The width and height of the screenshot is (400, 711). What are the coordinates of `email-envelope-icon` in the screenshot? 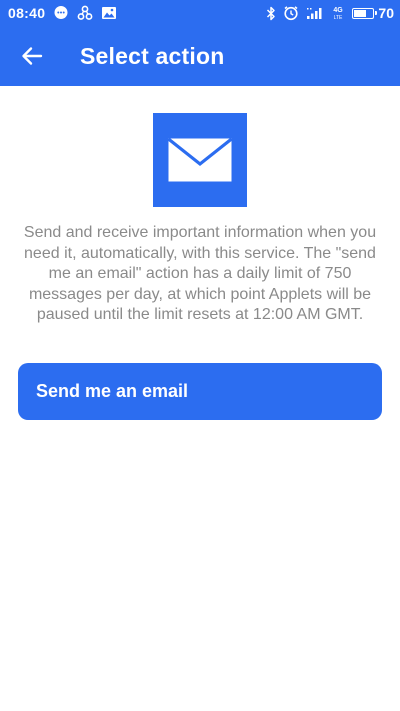 It's located at (200, 159).